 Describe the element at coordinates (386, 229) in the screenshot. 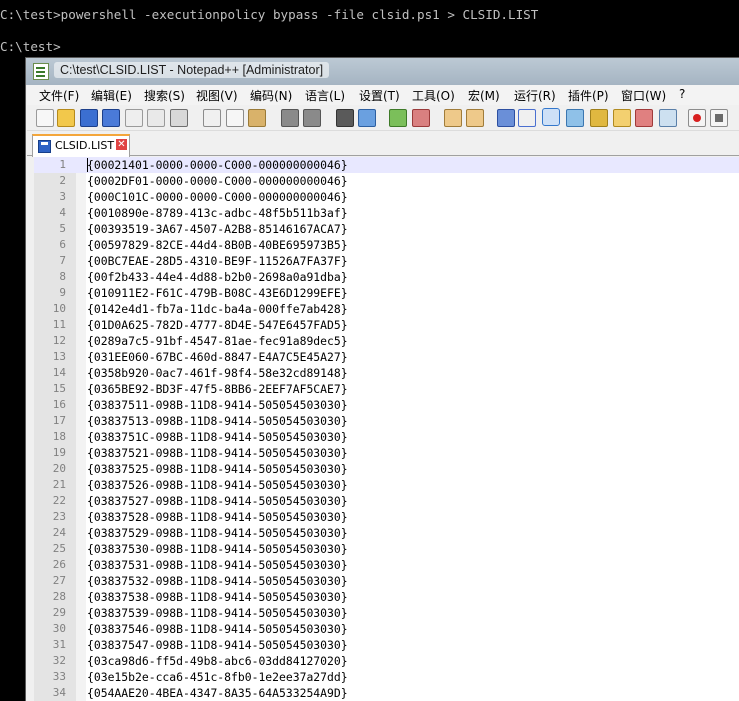

I see `editor-line: 5 {00393519-3A67-4507-A2B8-85146167ACA7}` at that location.